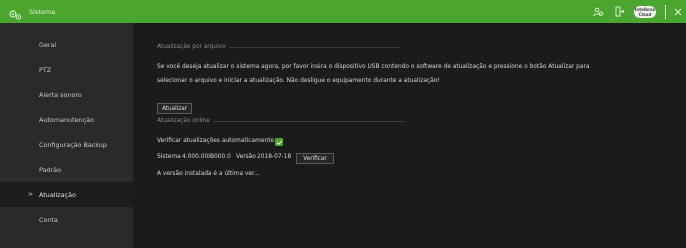 Image resolution: width=686 pixels, height=248 pixels. I want to click on sidebar-item-label: Conta, so click(48, 219).